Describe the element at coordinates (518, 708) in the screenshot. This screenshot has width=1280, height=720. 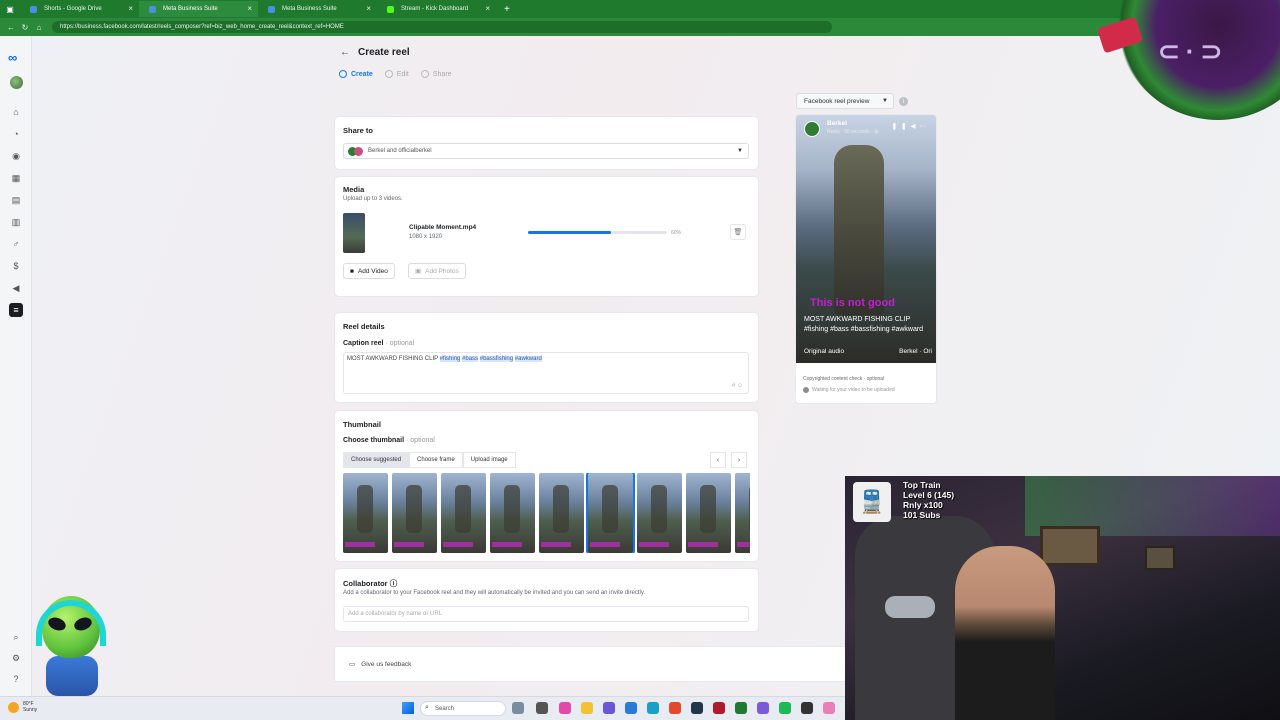
I see `task-view-icon` at that location.